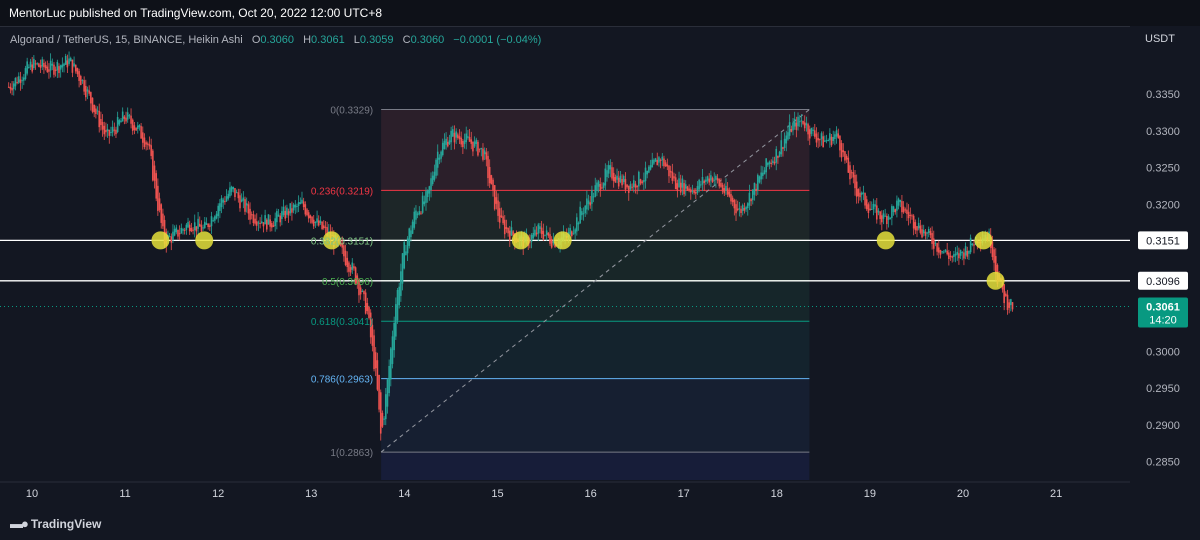 This screenshot has height=540, width=1200. I want to click on fib-level-label: 0.786(0.2963), so click(342, 380).